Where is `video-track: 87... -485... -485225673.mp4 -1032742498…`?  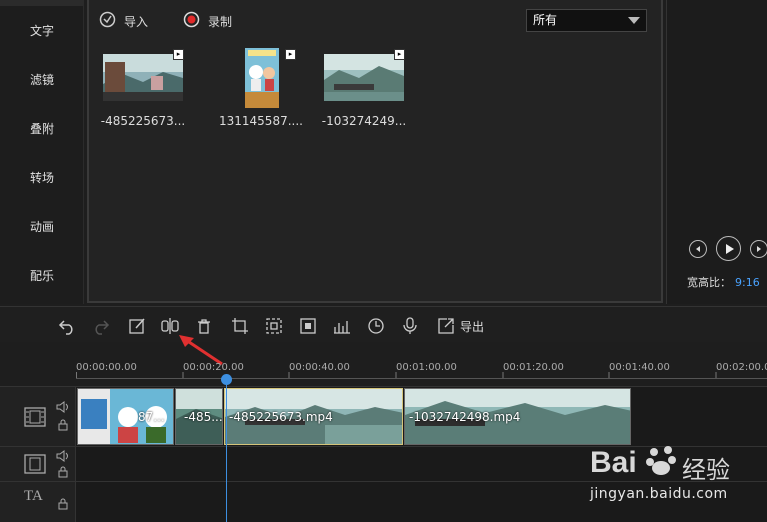
video-track: 87... -485... -485225673.mp4 -1032742498… is located at coordinates (383, 416).